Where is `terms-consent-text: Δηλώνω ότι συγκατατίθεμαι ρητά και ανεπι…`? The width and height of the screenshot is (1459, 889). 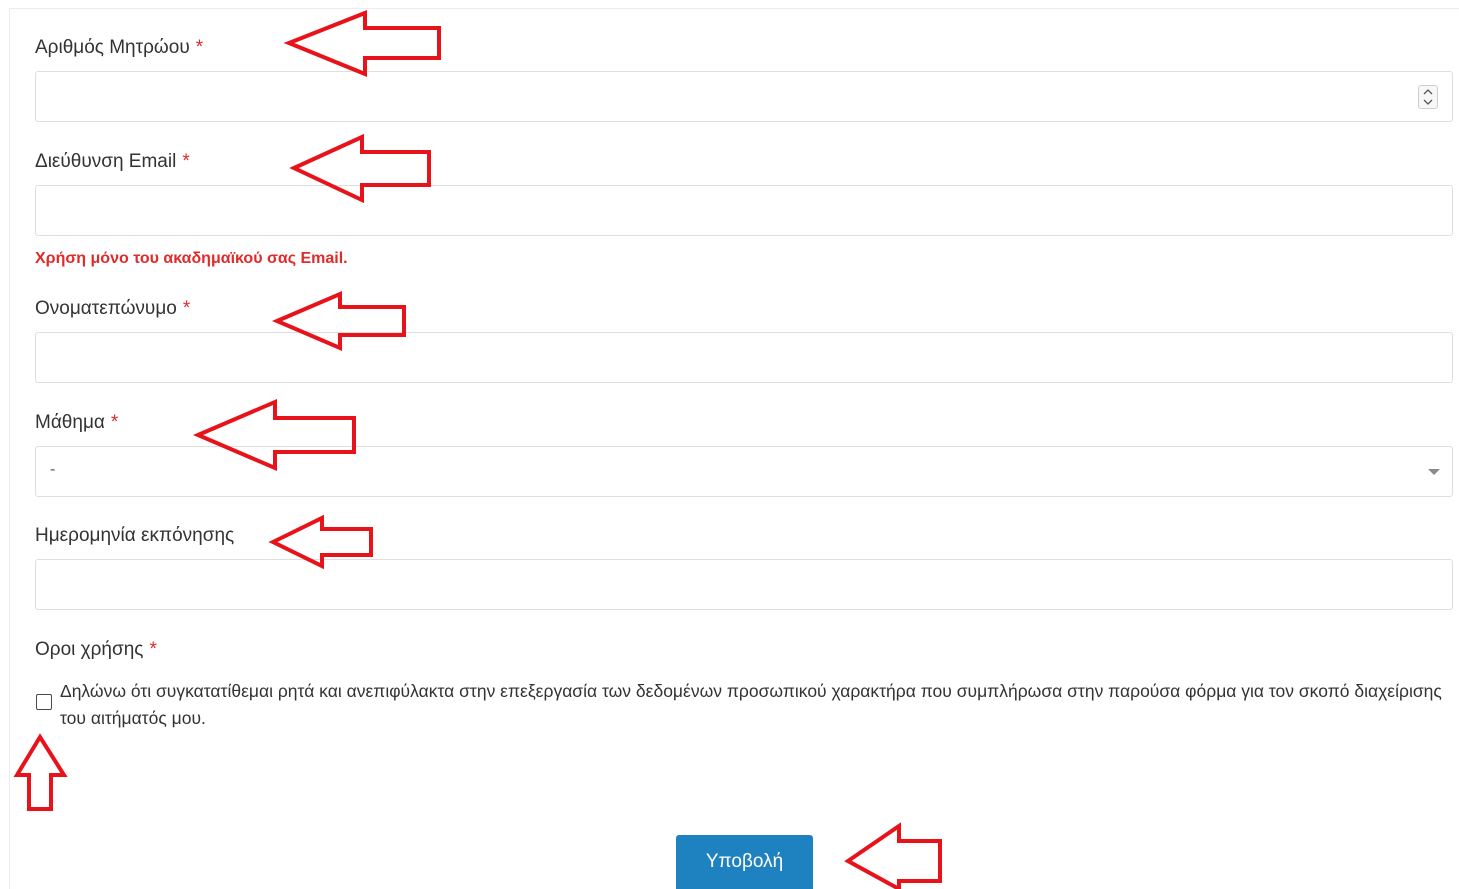
terms-consent-text: Δηλώνω ότι συγκατατίθεμαι ρητά και ανεπι… is located at coordinates (751, 704).